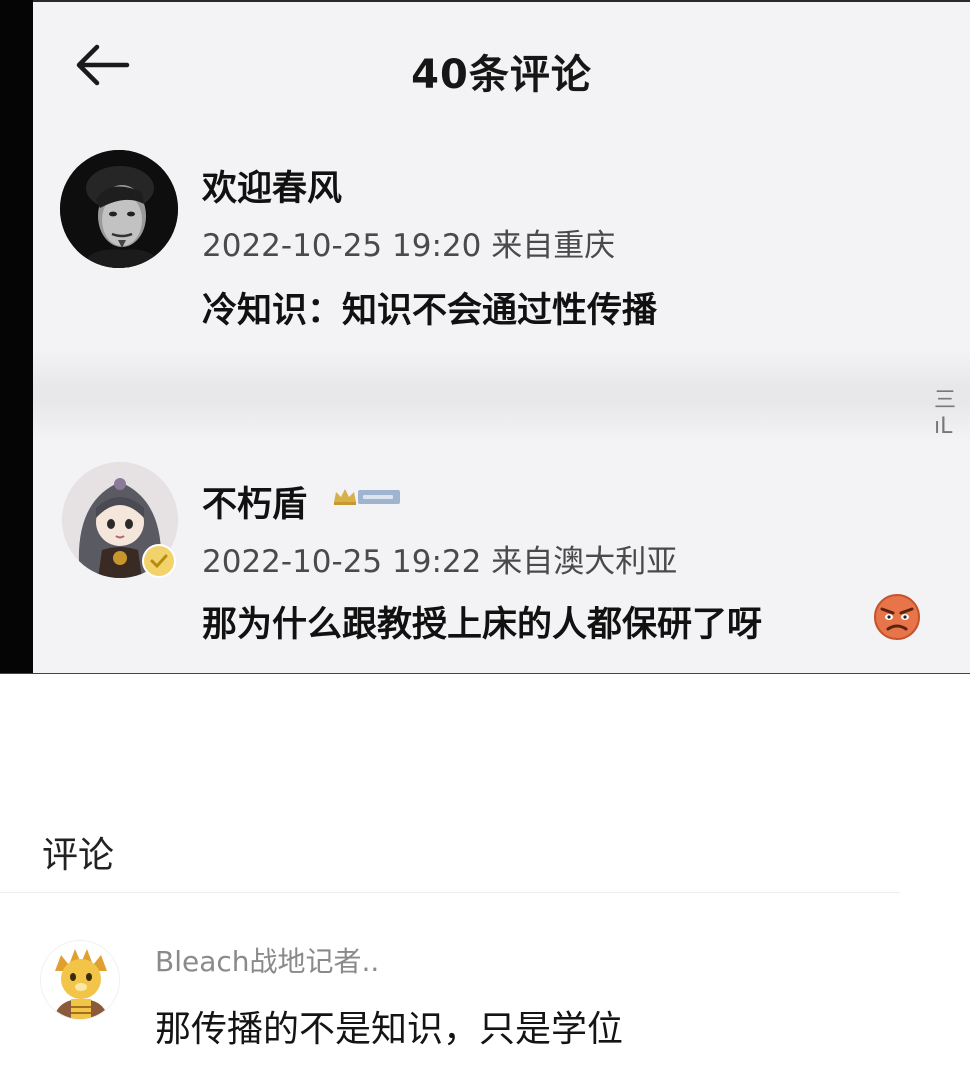 Image resolution: width=970 pixels, height=1073 pixels. I want to click on lion-cartoon-avatar-icon, so click(80, 980).